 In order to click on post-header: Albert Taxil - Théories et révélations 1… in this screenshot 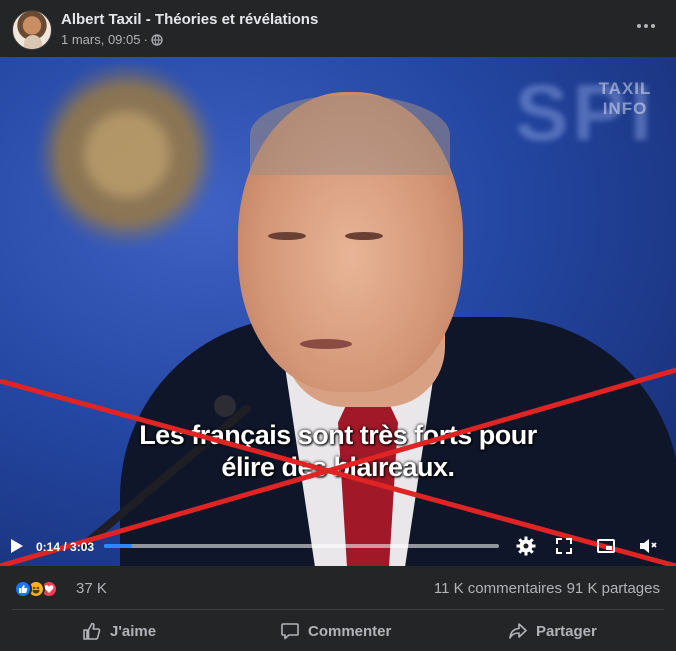, I will do `click(338, 28)`.